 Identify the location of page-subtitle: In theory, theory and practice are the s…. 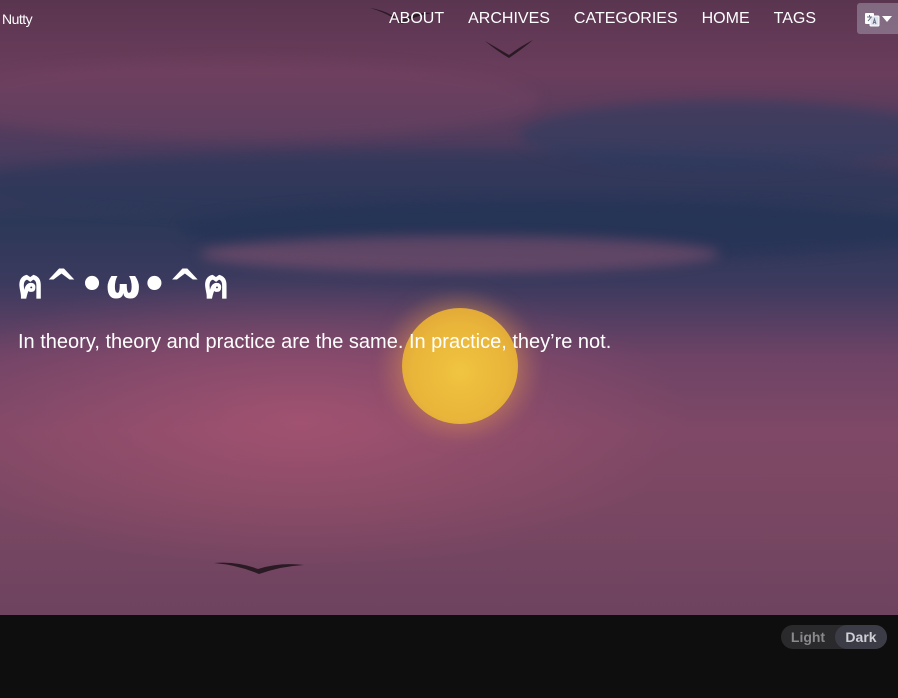
(315, 342).